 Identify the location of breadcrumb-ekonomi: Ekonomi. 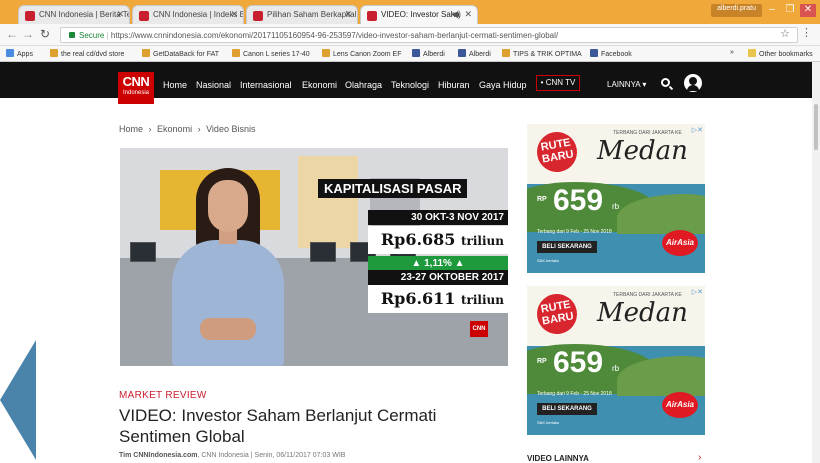
(174, 129).